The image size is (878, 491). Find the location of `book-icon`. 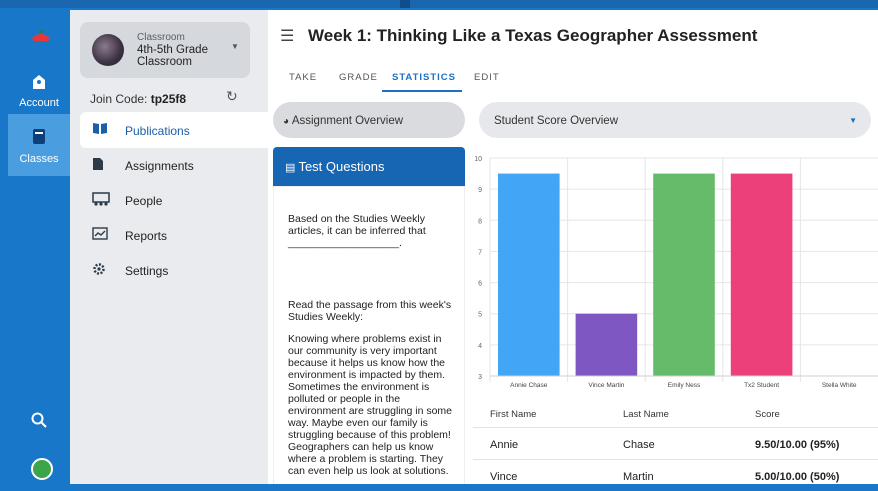

book-icon is located at coordinates (100, 130).